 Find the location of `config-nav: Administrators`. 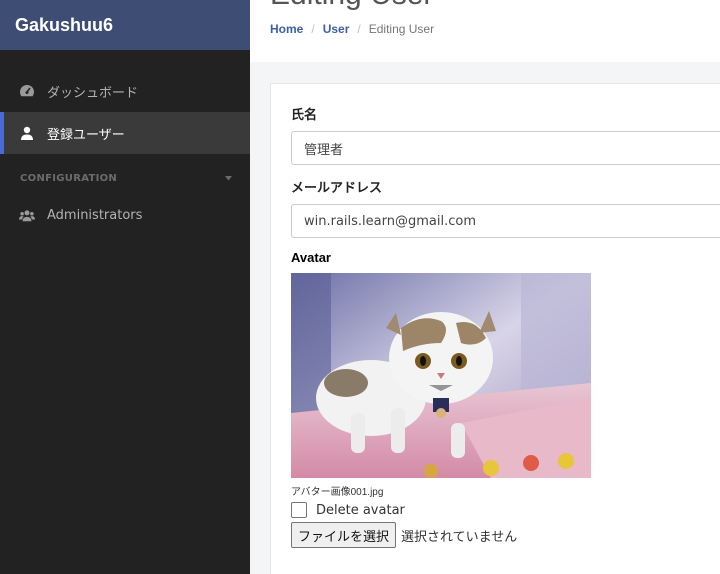

config-nav: Administrators is located at coordinates (125, 215).